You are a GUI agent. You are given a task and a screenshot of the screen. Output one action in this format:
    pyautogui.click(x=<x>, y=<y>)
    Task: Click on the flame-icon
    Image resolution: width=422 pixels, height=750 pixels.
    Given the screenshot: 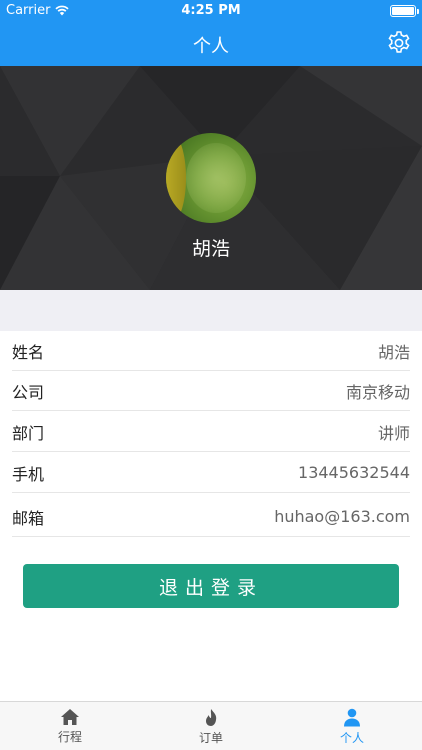 What is the action you would take?
    pyautogui.click(x=211, y=717)
    